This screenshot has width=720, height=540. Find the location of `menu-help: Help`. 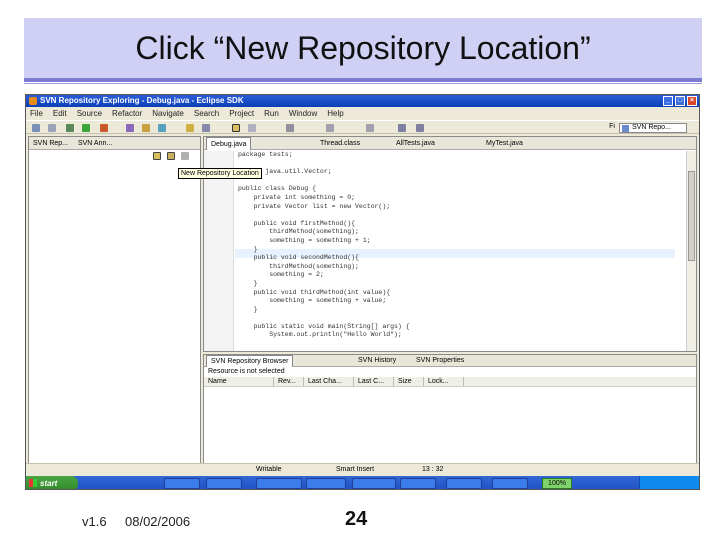

menu-help: Help is located at coordinates (335, 113).